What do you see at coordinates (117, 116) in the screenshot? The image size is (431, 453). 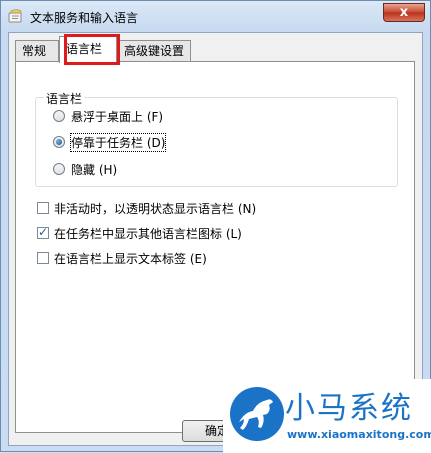 I see `radio-float-desktop-label: 悬浮于桌面上 (F)` at bounding box center [117, 116].